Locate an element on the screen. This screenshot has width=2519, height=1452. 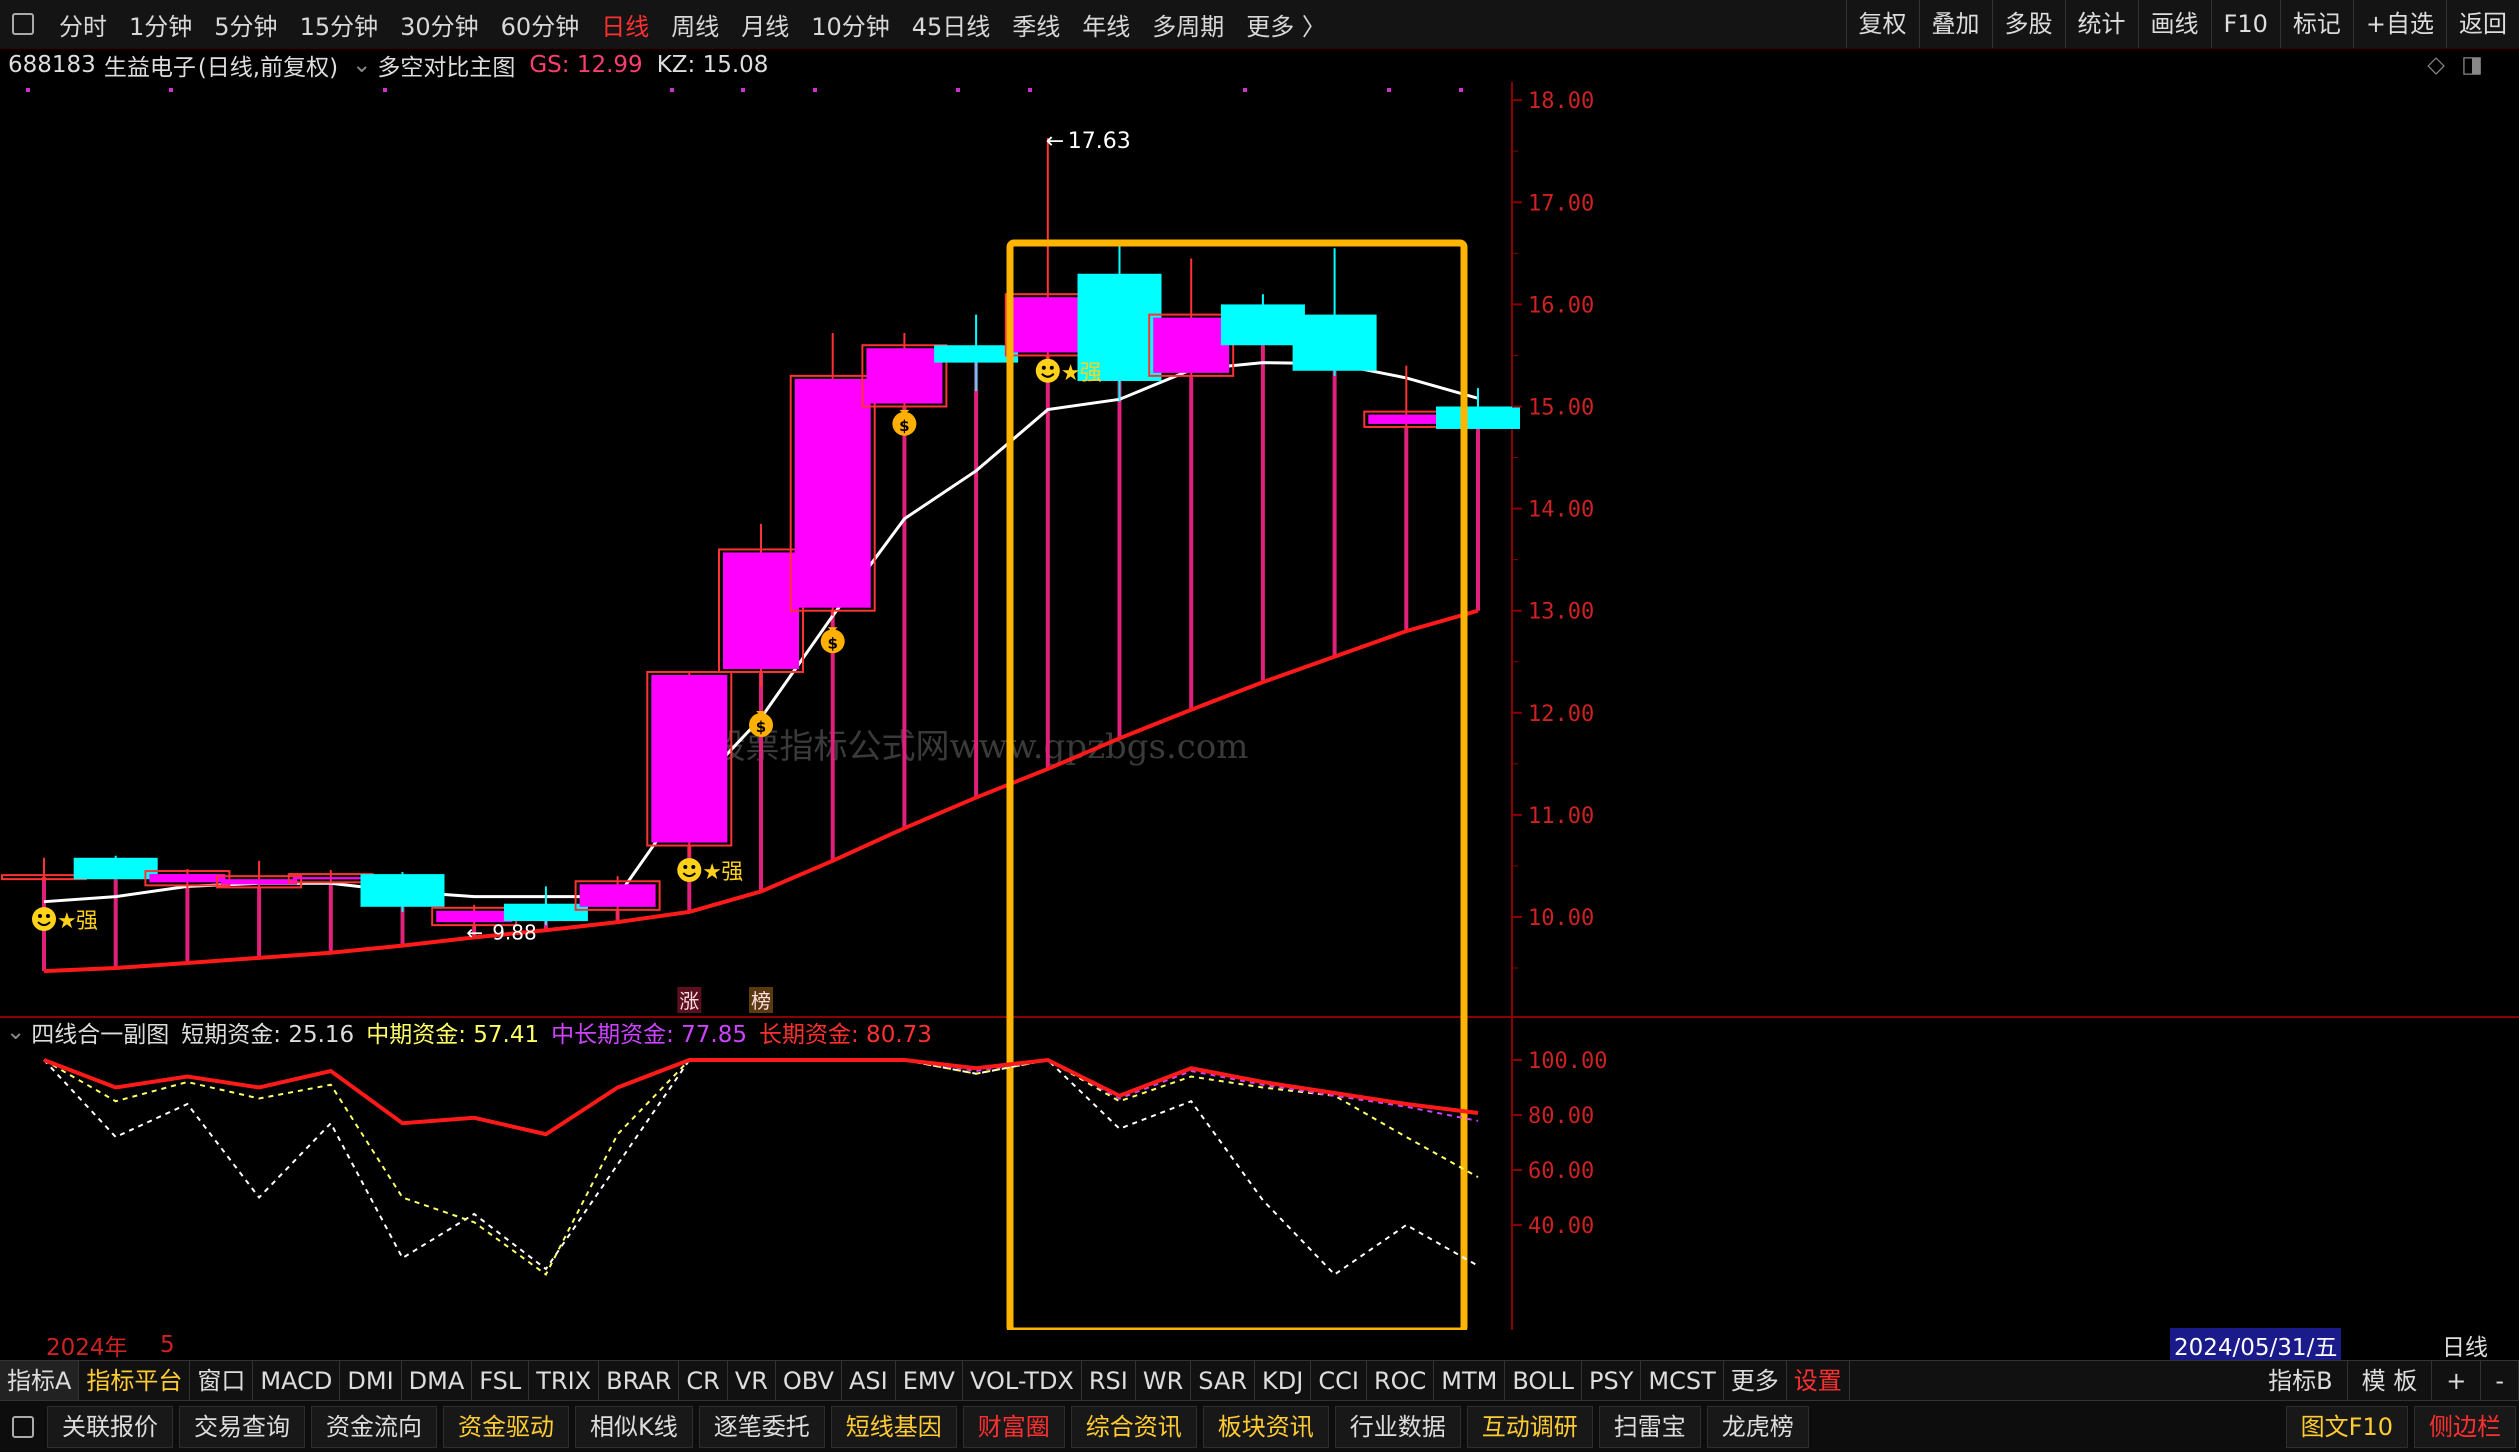
bottom-button-2: 资金流向 is located at coordinates (374, 1426).